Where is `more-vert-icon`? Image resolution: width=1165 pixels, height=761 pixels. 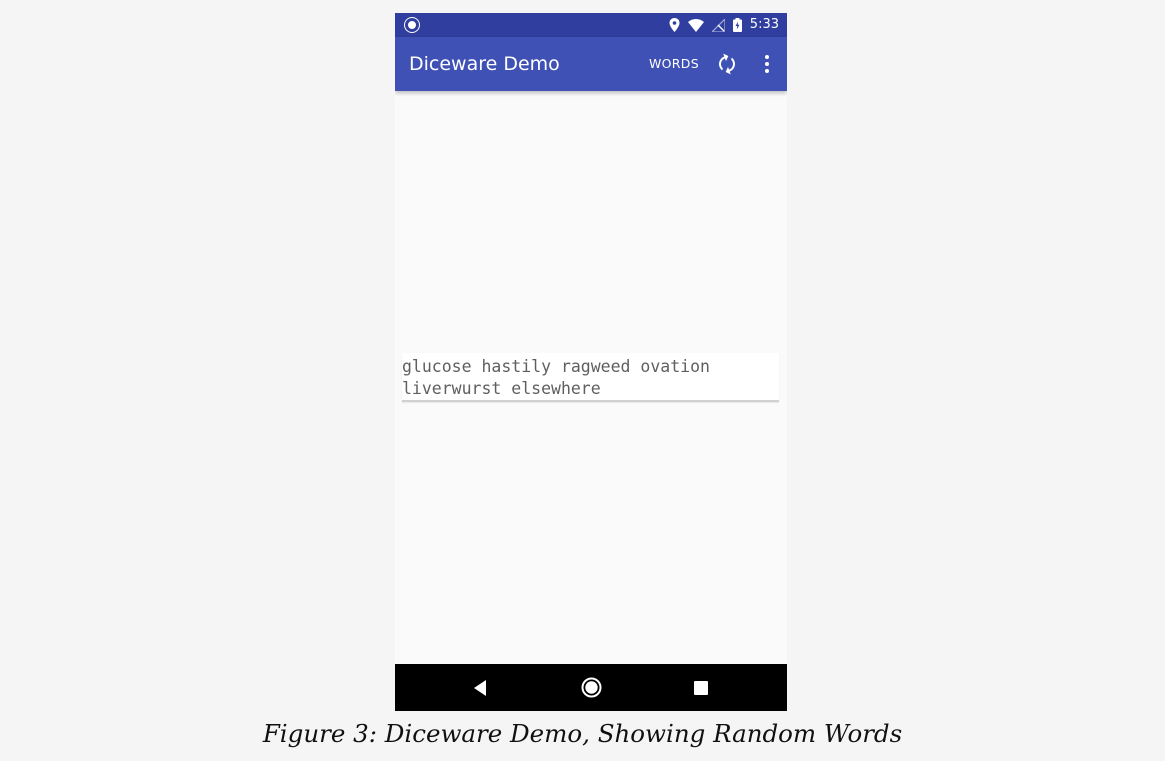
more-vert-icon is located at coordinates (767, 64).